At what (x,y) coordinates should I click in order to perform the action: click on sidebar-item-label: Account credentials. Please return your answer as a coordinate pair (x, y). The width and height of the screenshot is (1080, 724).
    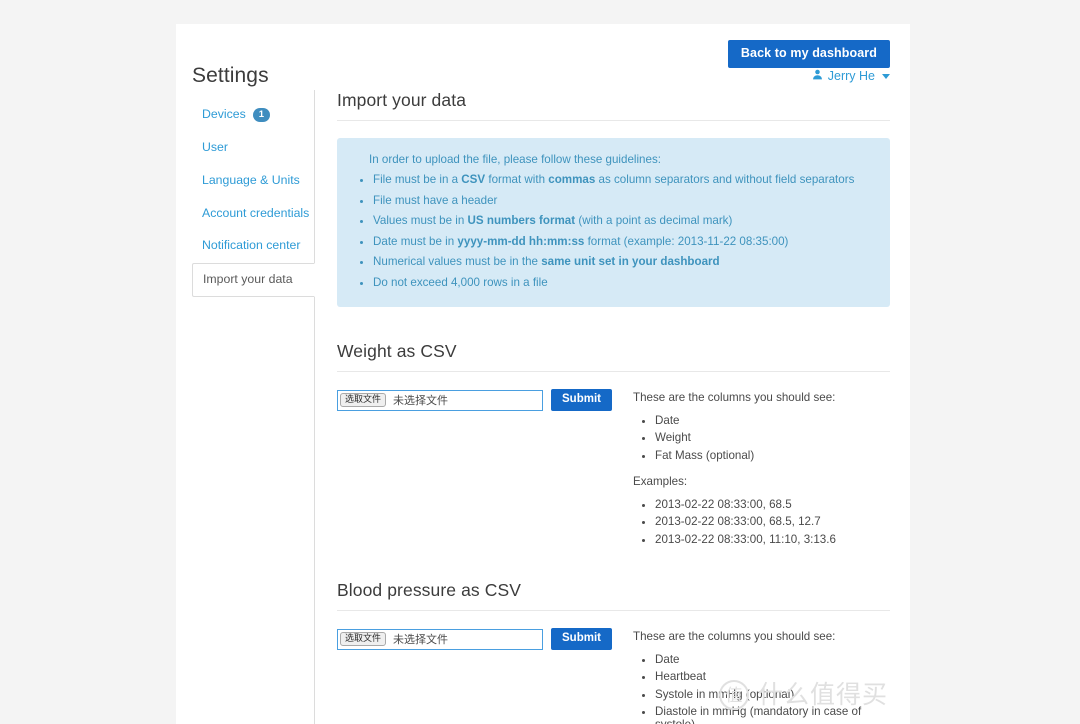
    Looking at the image, I should click on (256, 212).